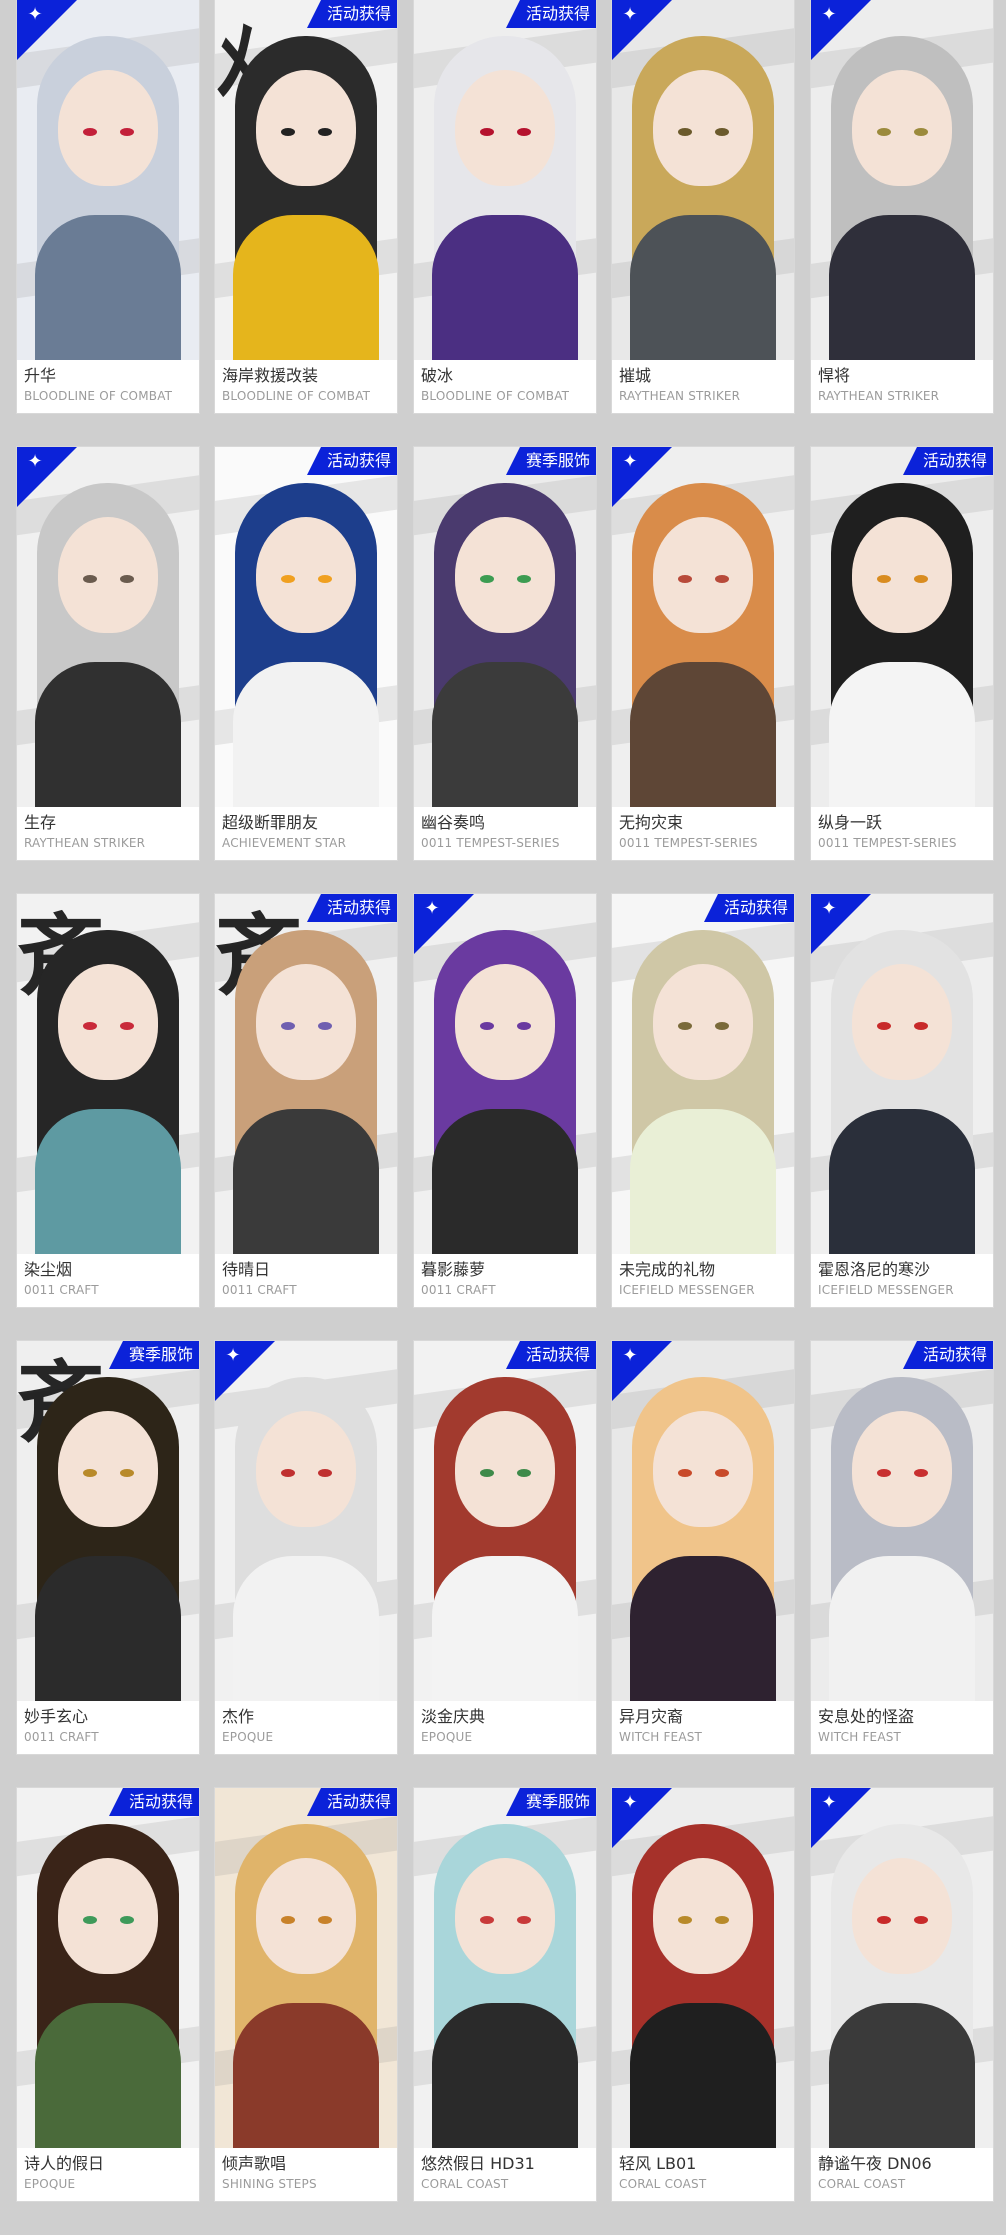  I want to click on skin-card: 赛季服饰悠然假日 HD31 CORAL COAST, so click(505, 1994).